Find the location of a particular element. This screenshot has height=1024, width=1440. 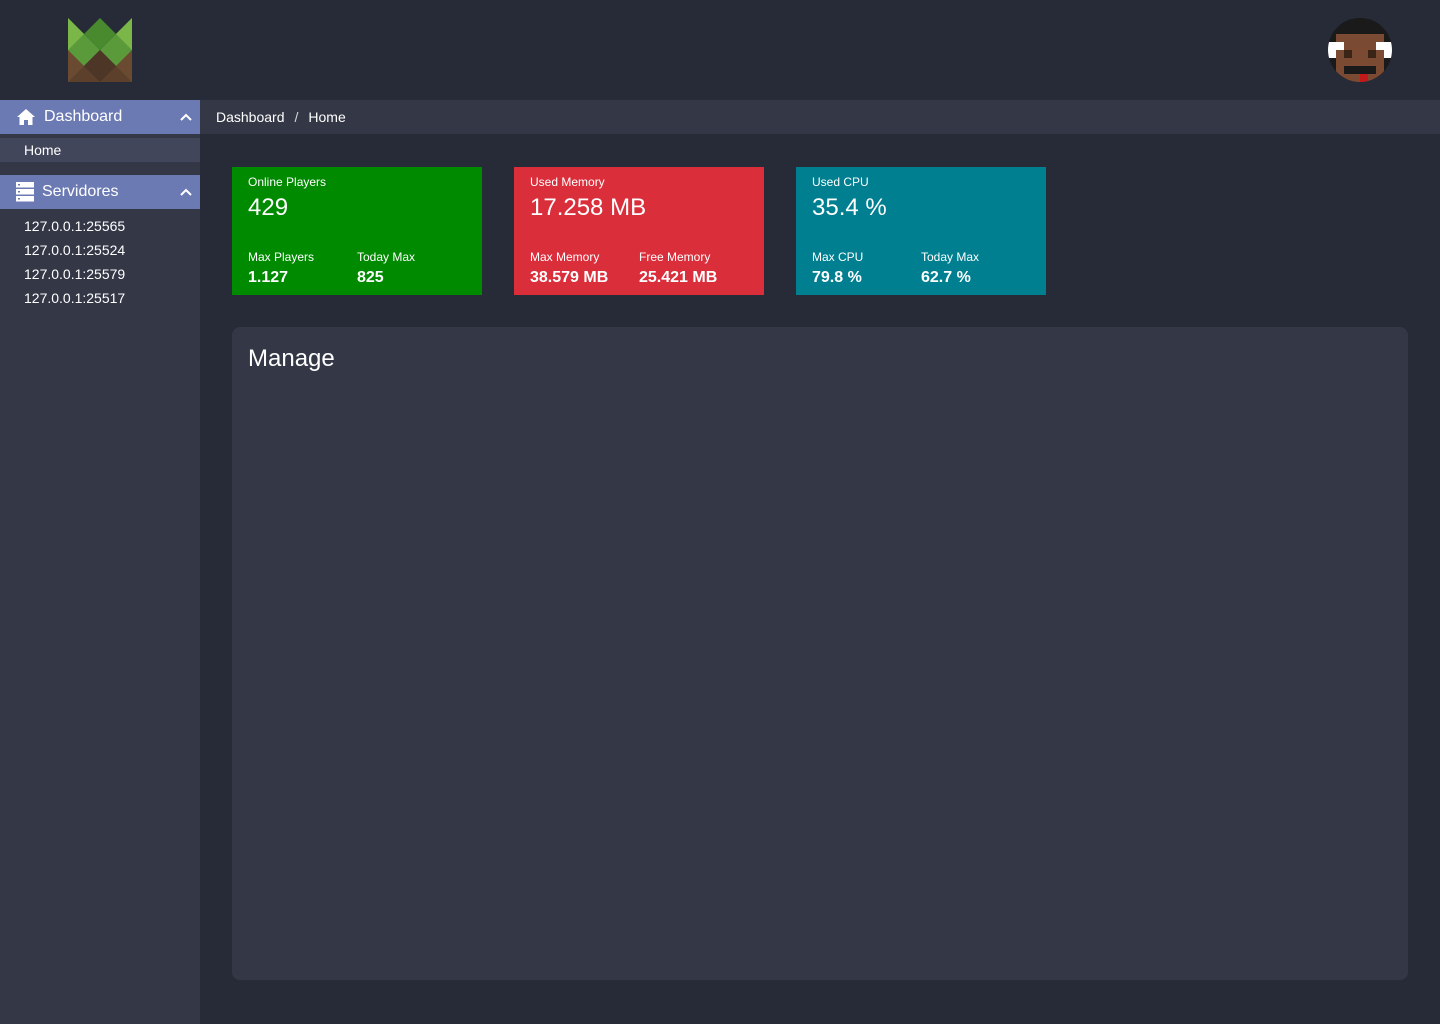

breadcrumb-root: Dashboard is located at coordinates (250, 117).